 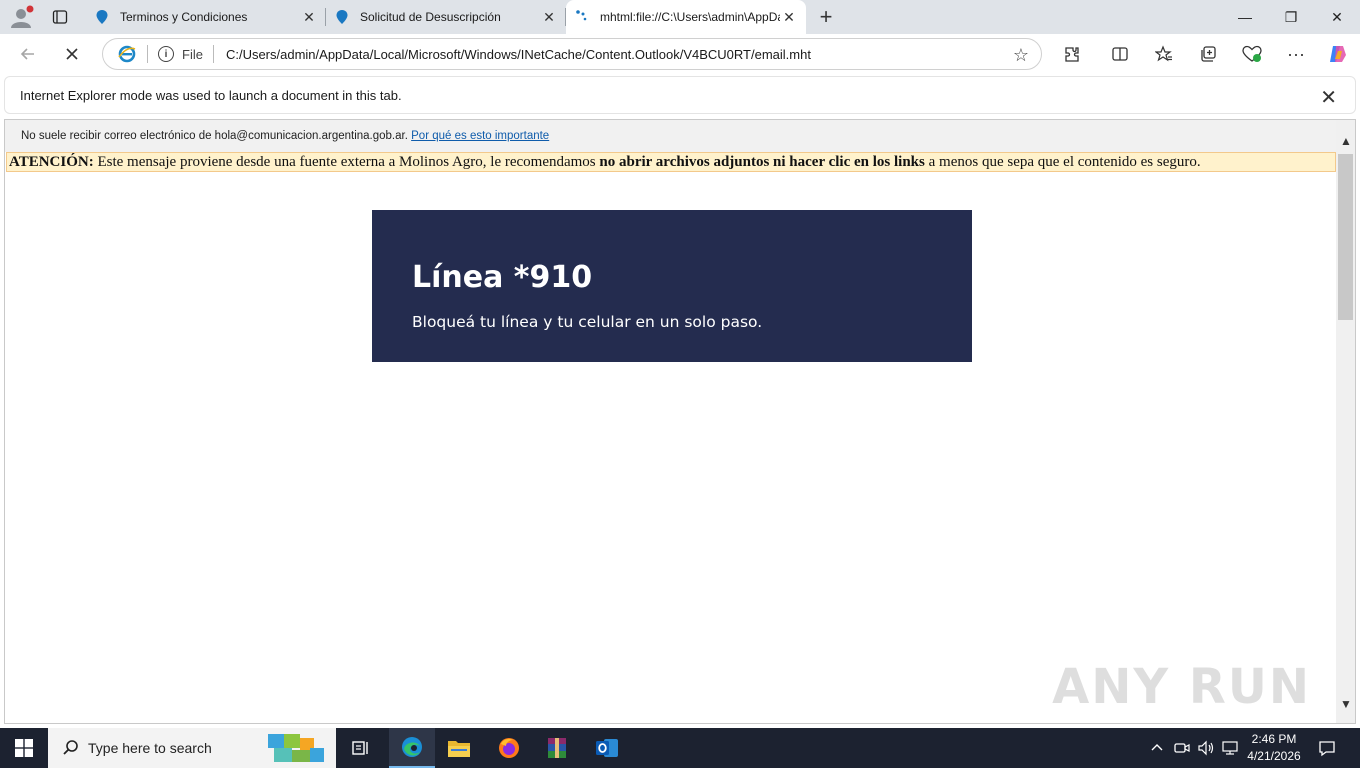 I want to click on taskbar-edge, so click(x=412, y=748).